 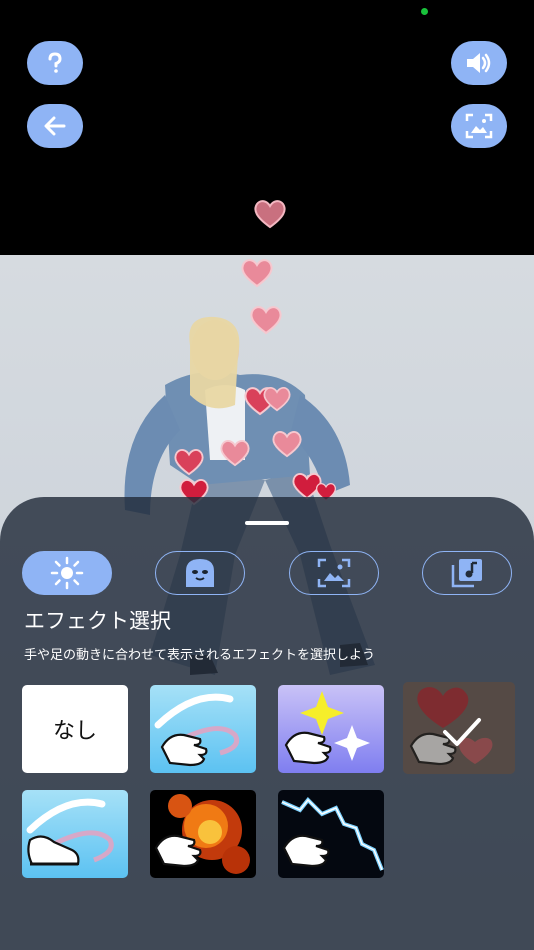 What do you see at coordinates (267, 523) in the screenshot?
I see `sheet-grabber` at bounding box center [267, 523].